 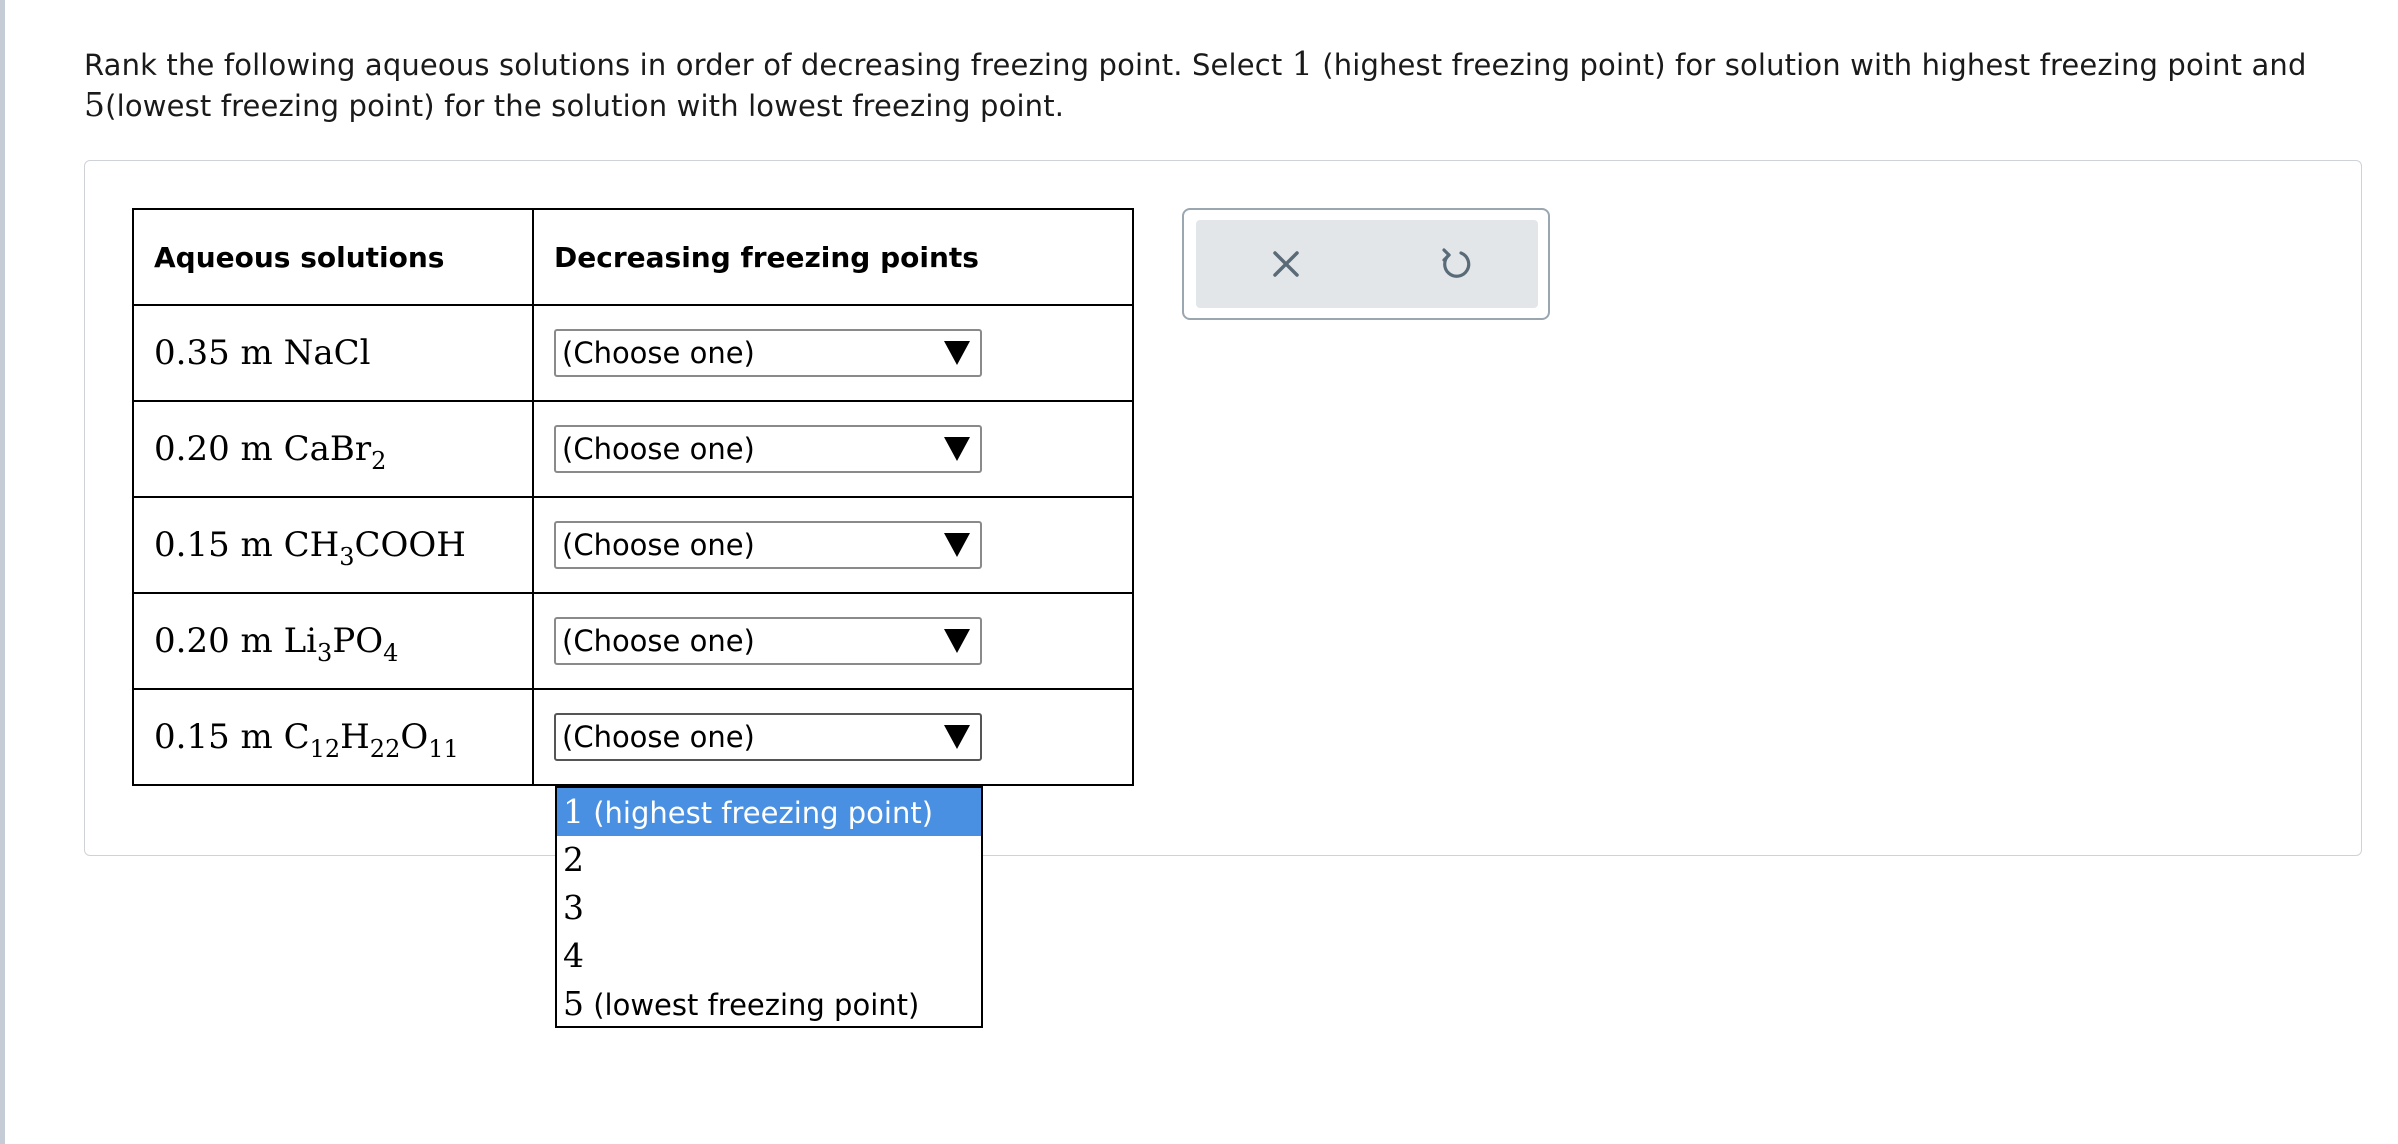 What do you see at coordinates (391, 653) in the screenshot?
I see `formula-subscript: 4` at bounding box center [391, 653].